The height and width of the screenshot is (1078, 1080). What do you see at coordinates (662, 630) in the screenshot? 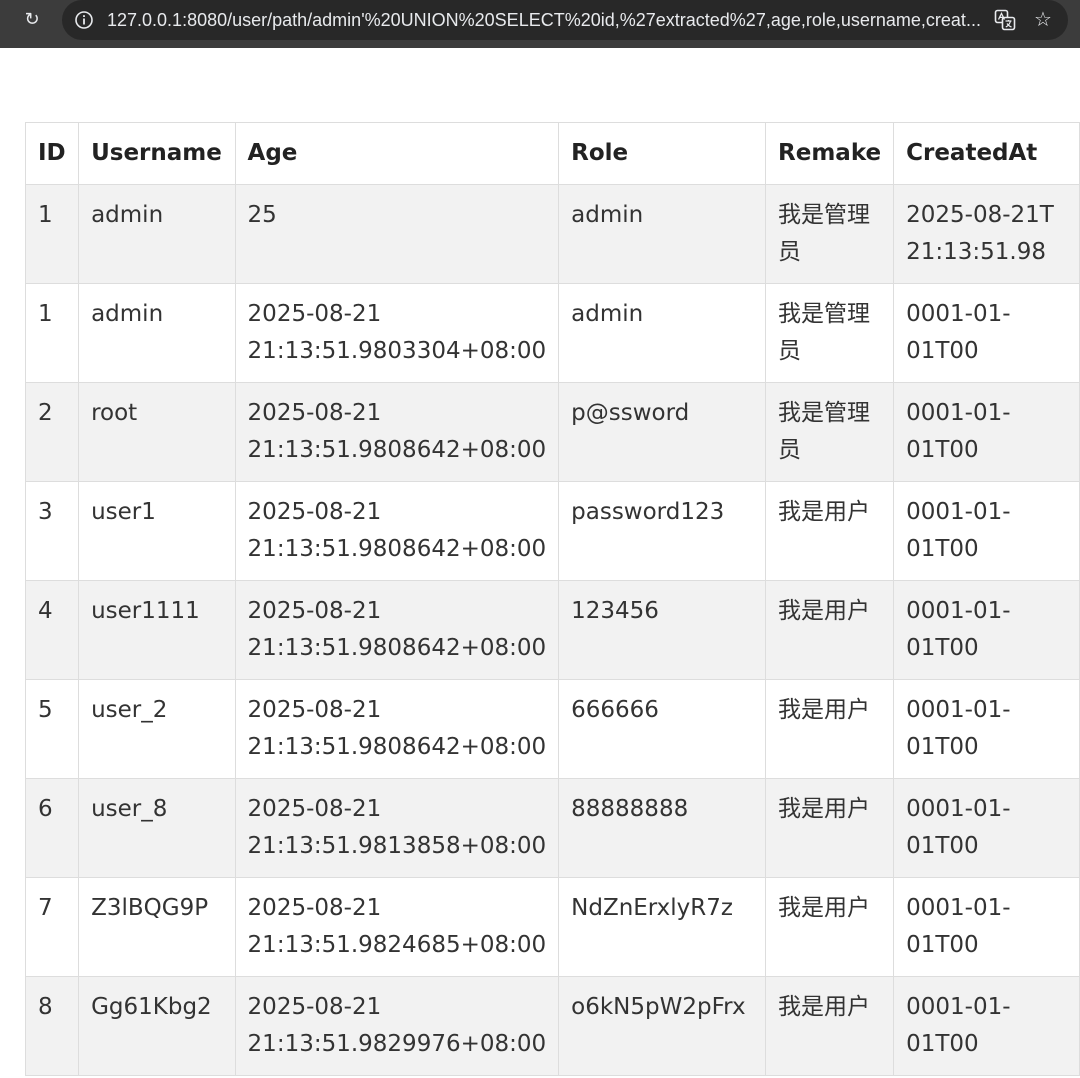
I see `cell-role: 123456` at bounding box center [662, 630].